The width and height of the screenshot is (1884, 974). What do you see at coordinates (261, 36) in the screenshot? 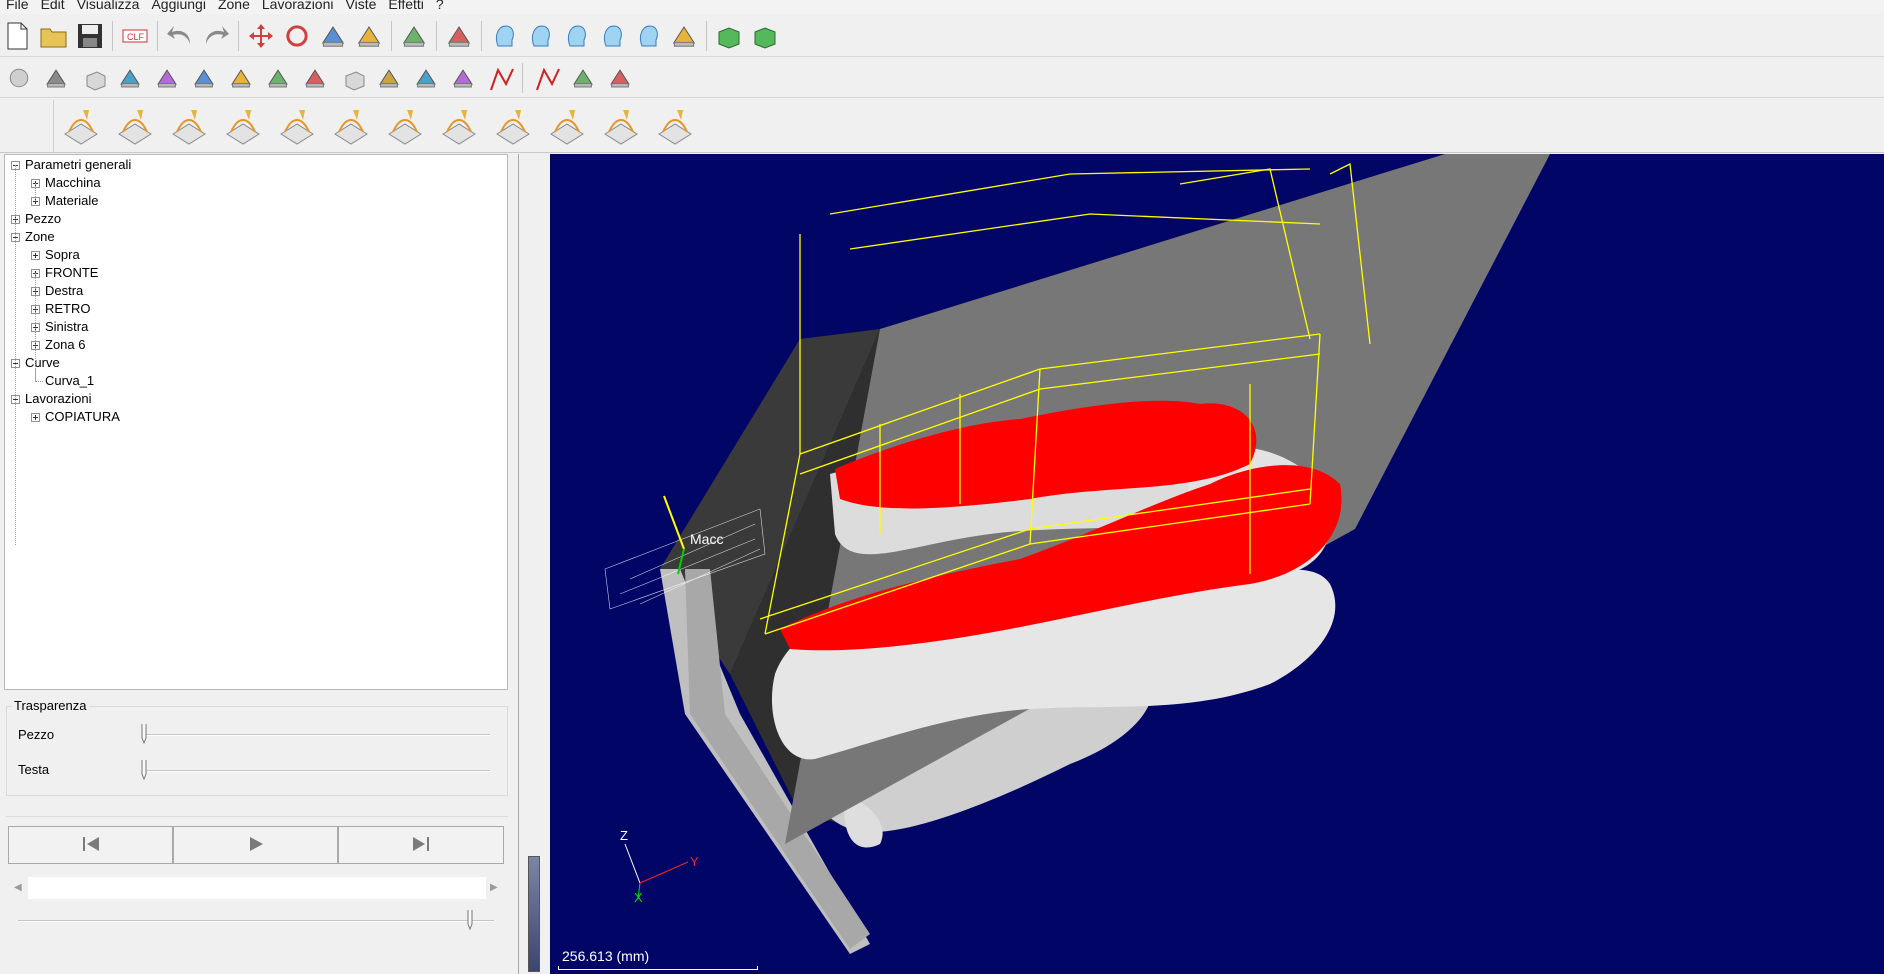
I see `move-button` at bounding box center [261, 36].